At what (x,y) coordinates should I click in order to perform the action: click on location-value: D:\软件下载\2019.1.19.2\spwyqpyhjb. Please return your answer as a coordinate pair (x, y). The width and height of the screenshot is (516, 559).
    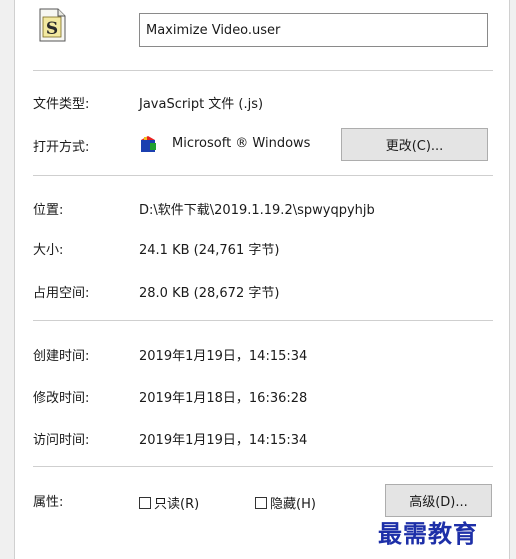
    Looking at the image, I should click on (257, 210).